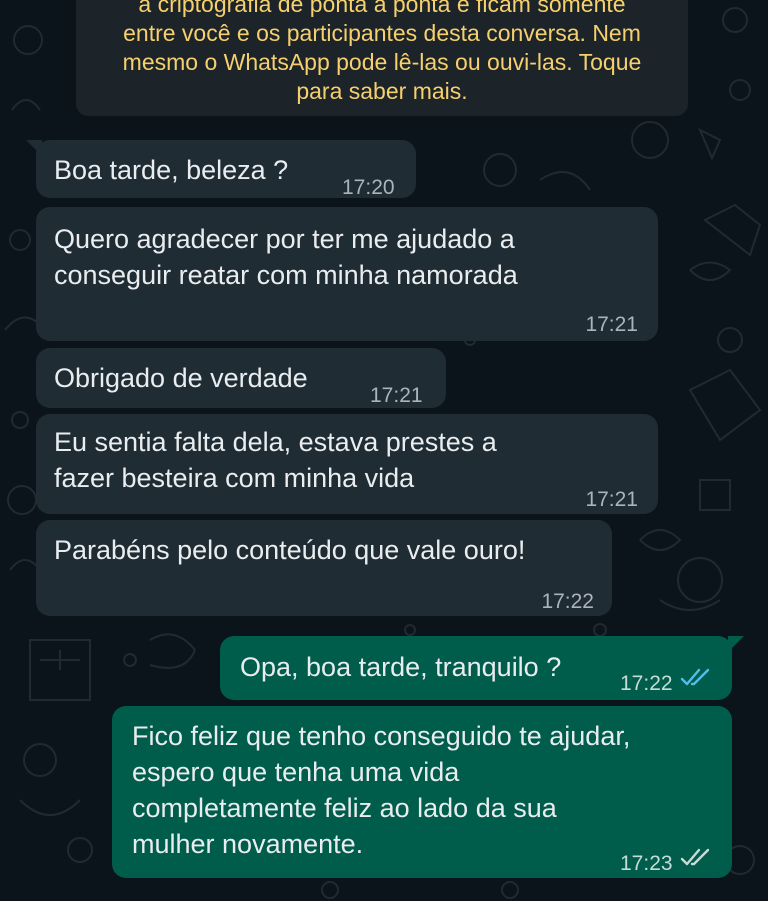 The height and width of the screenshot is (901, 768). What do you see at coordinates (401, 667) in the screenshot?
I see `message-text: Opa, boa tarde, tranquilo ?` at bounding box center [401, 667].